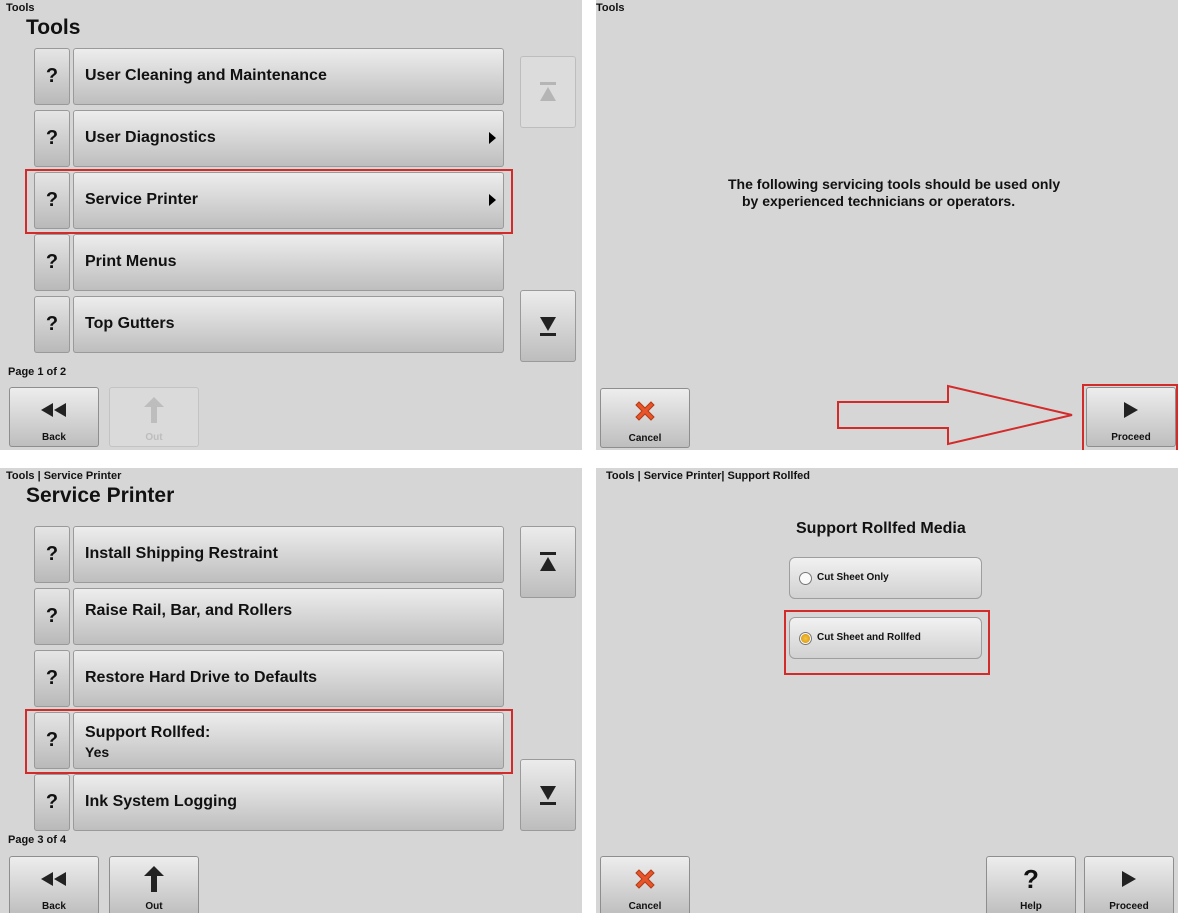 Image resolution: width=1180 pixels, height=913 pixels. I want to click on menu-row: ? Ink System Logging, so click(263, 802).